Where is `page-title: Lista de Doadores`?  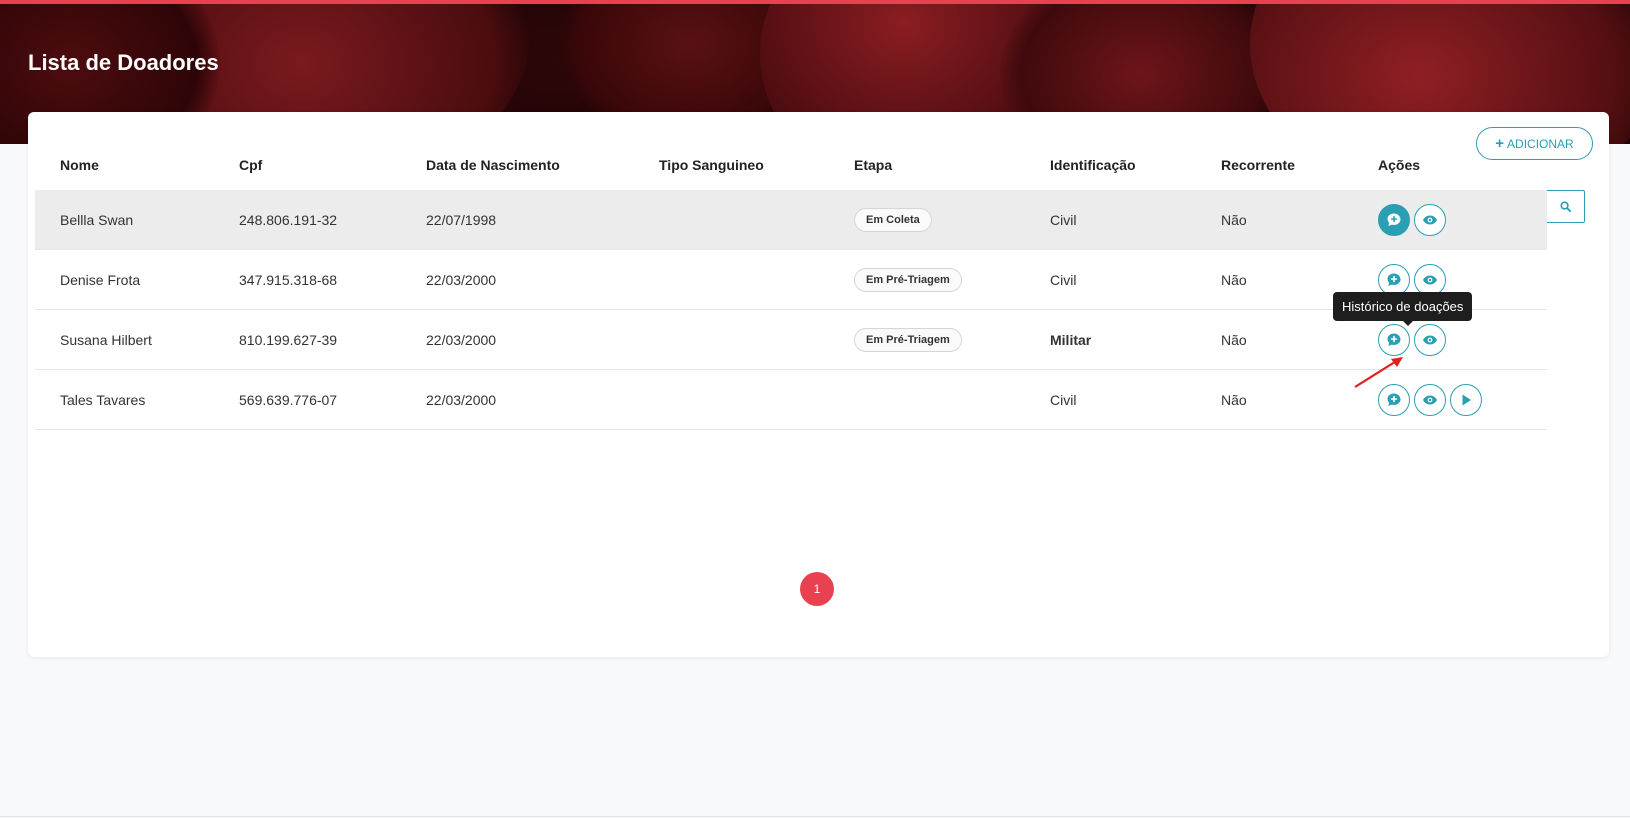 page-title: Lista de Doadores is located at coordinates (123, 62).